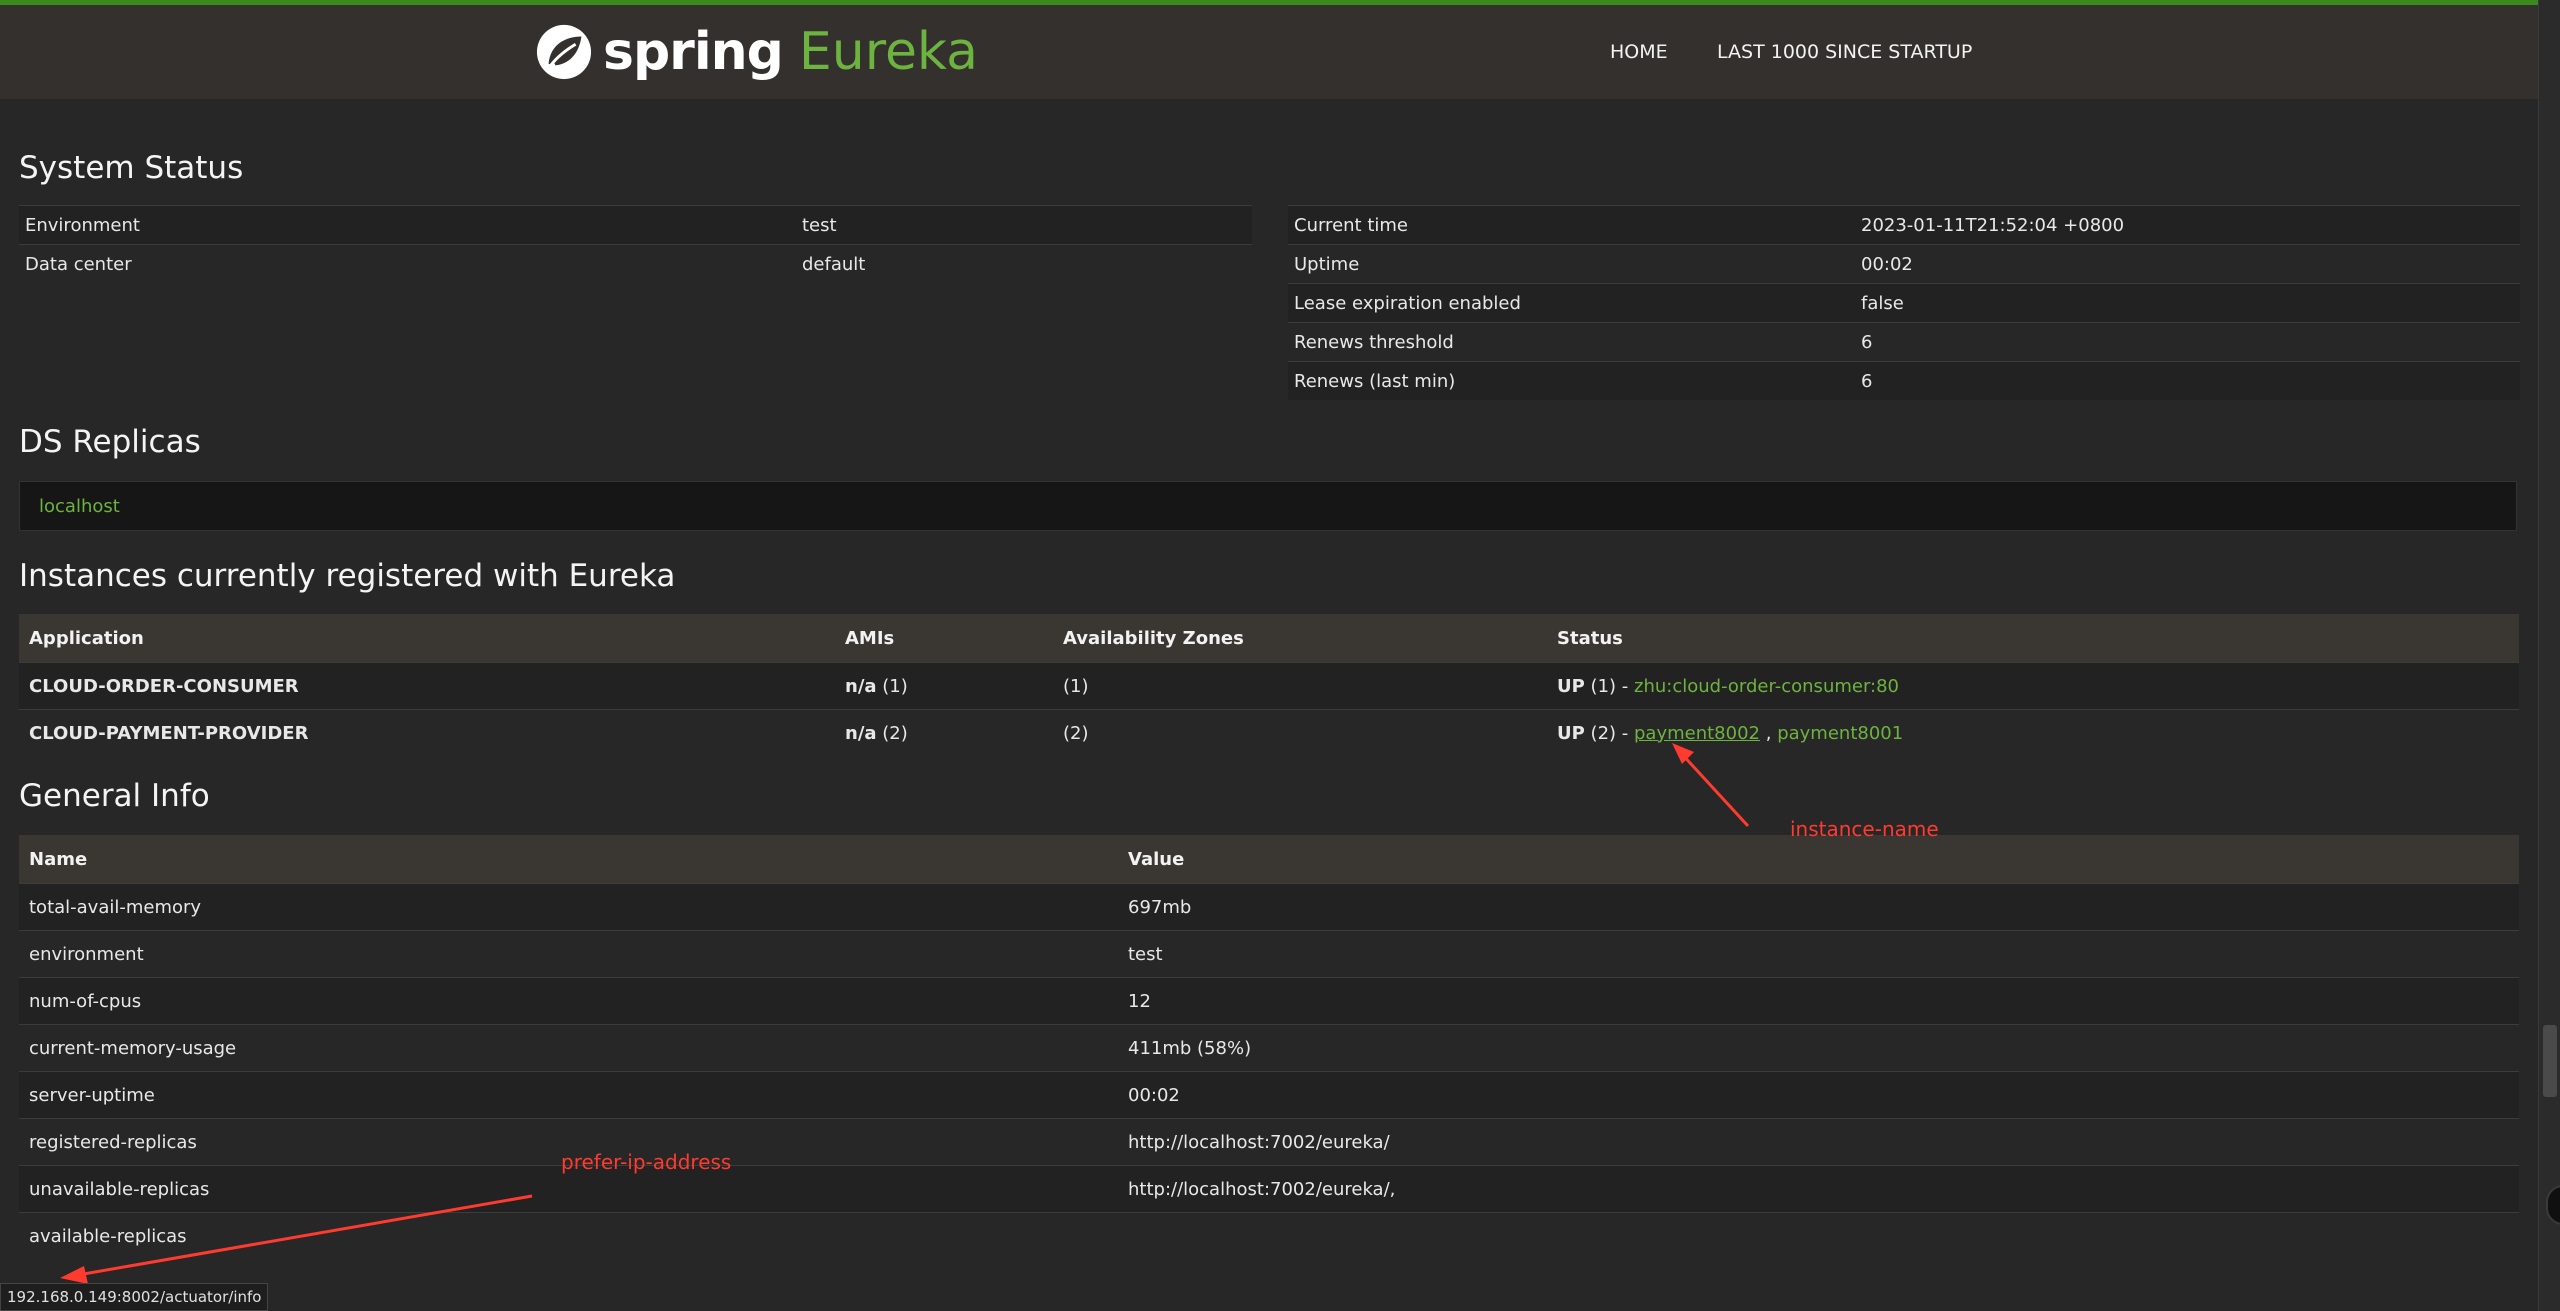  What do you see at coordinates (2550, 1061) in the screenshot?
I see `scroll-thumb` at bounding box center [2550, 1061].